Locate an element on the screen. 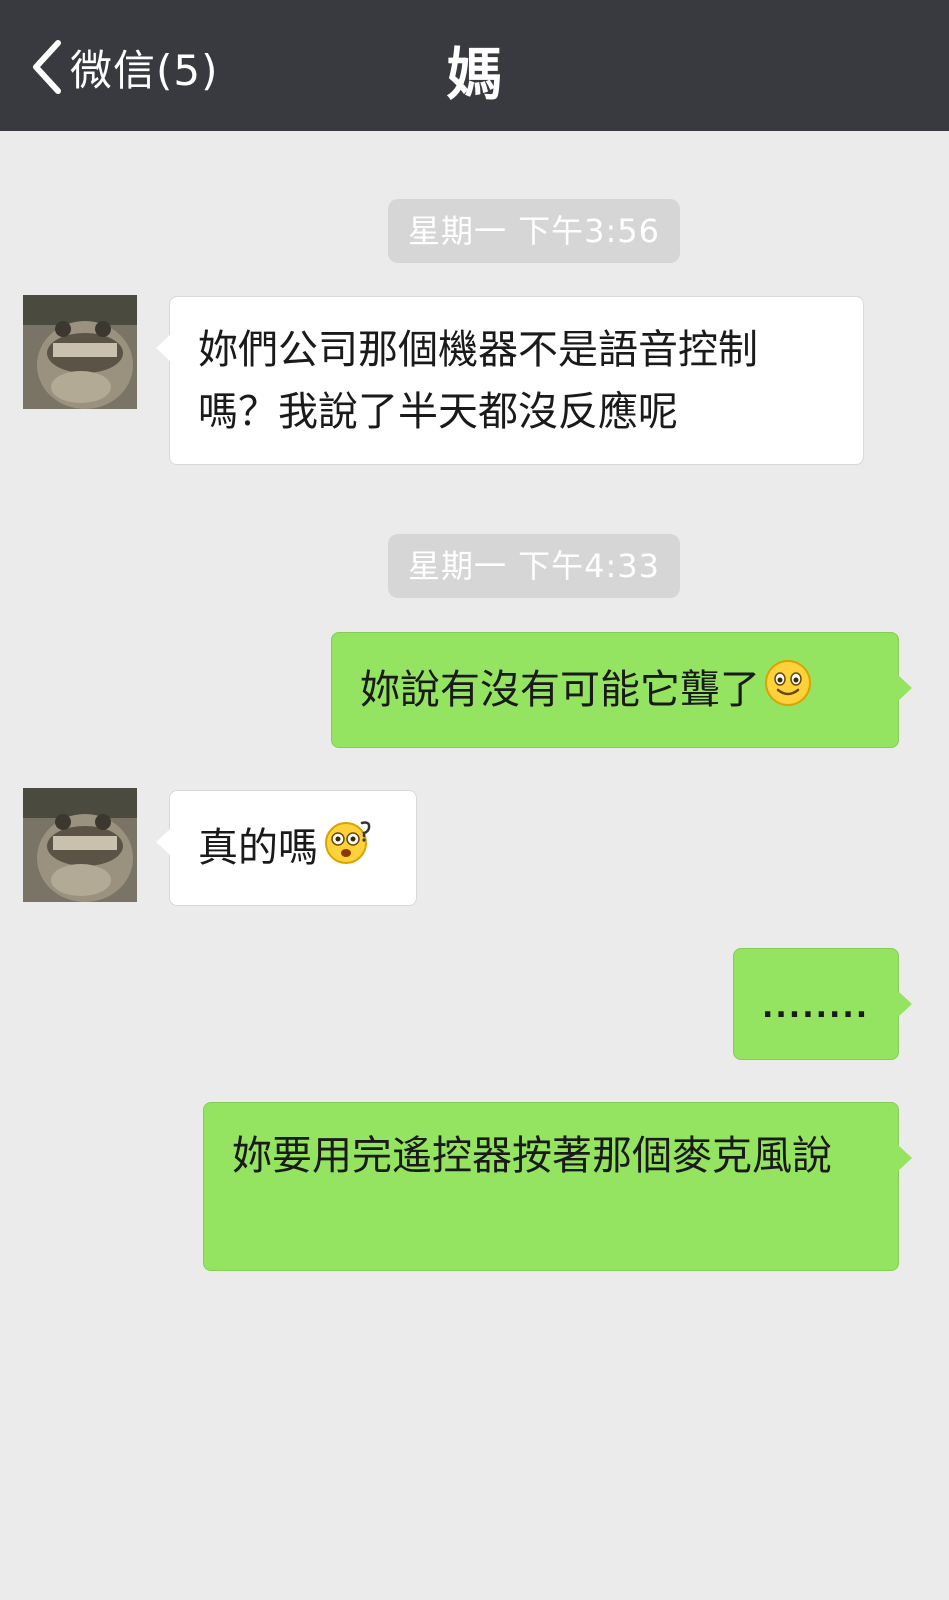 The image size is (949, 1600). top-bar: 微信(5) 媽 is located at coordinates (474, 65).